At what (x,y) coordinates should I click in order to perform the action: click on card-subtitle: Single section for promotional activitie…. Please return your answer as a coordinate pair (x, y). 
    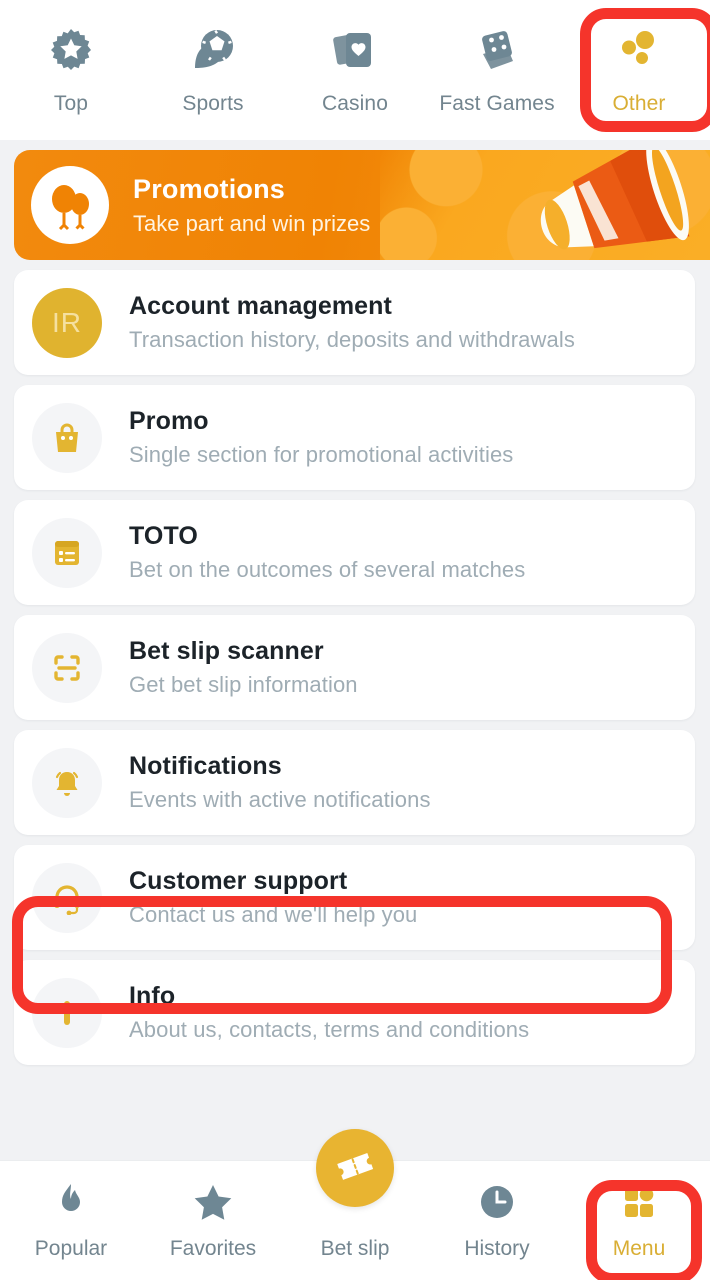
    Looking at the image, I should click on (321, 454).